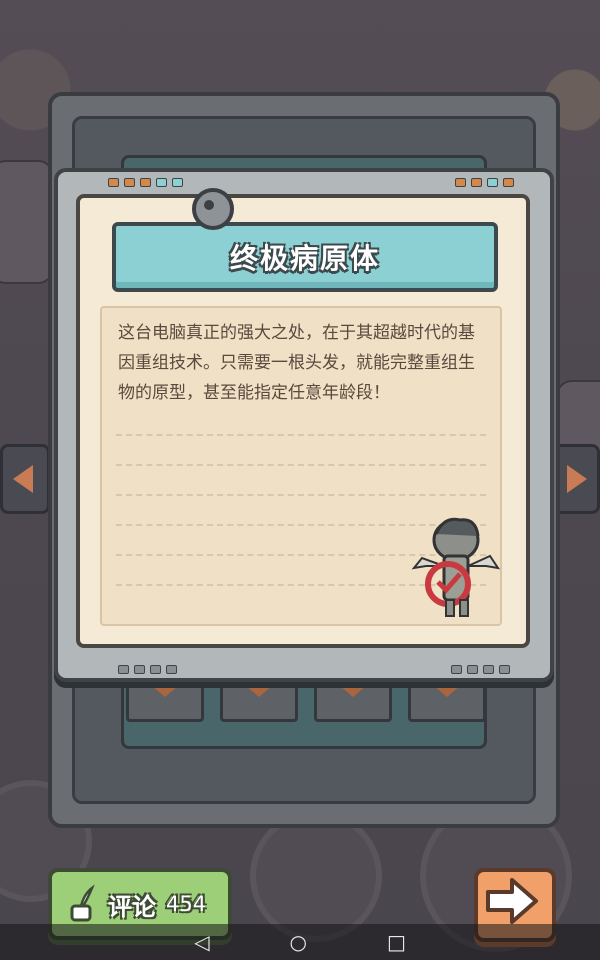 Image resolution: width=600 pixels, height=960 pixels. I want to click on bg-gear, so click(316, 876).